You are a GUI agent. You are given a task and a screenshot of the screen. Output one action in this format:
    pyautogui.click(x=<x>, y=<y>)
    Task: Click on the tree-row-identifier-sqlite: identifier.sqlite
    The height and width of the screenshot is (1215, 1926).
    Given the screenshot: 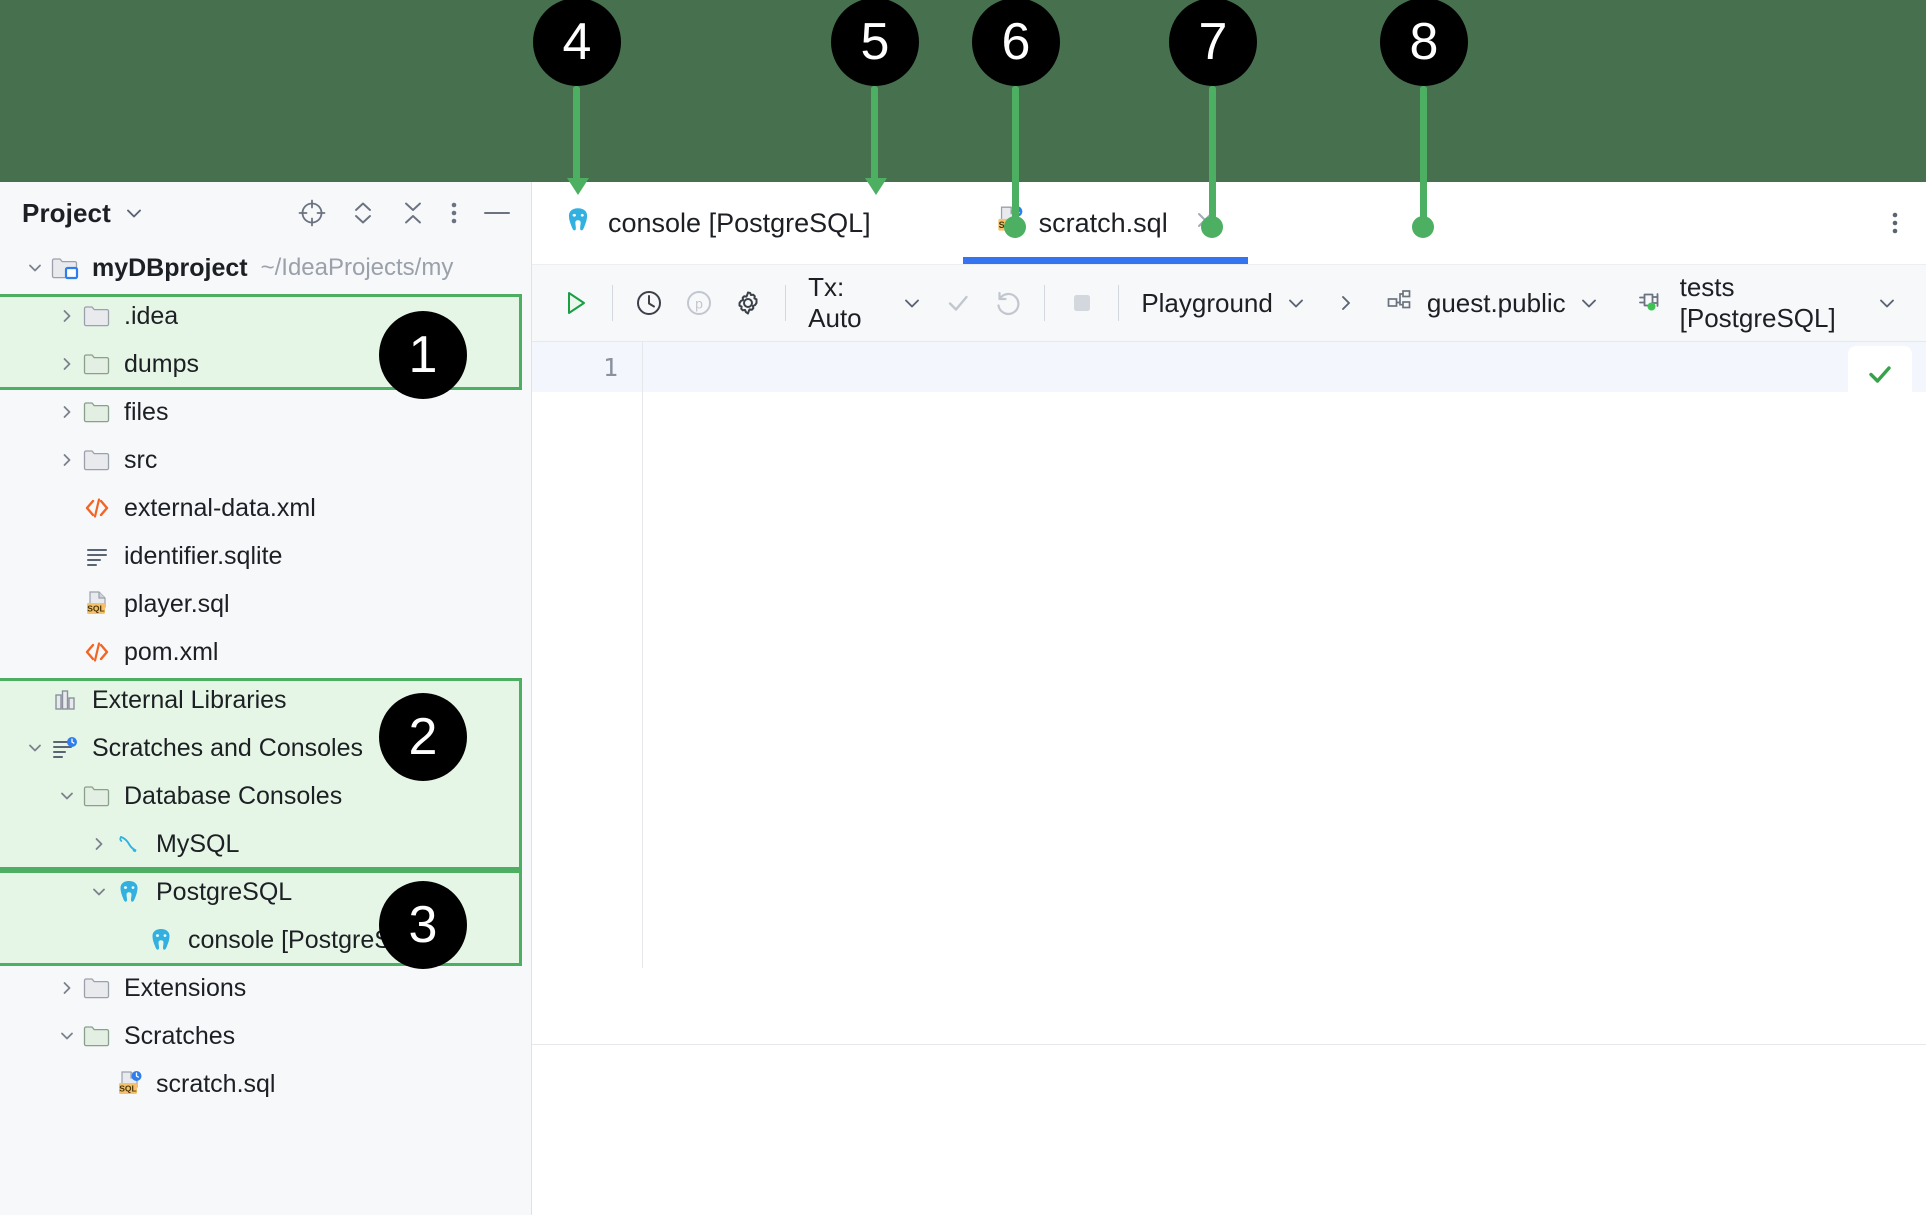 What is the action you would take?
    pyautogui.click(x=266, y=556)
    